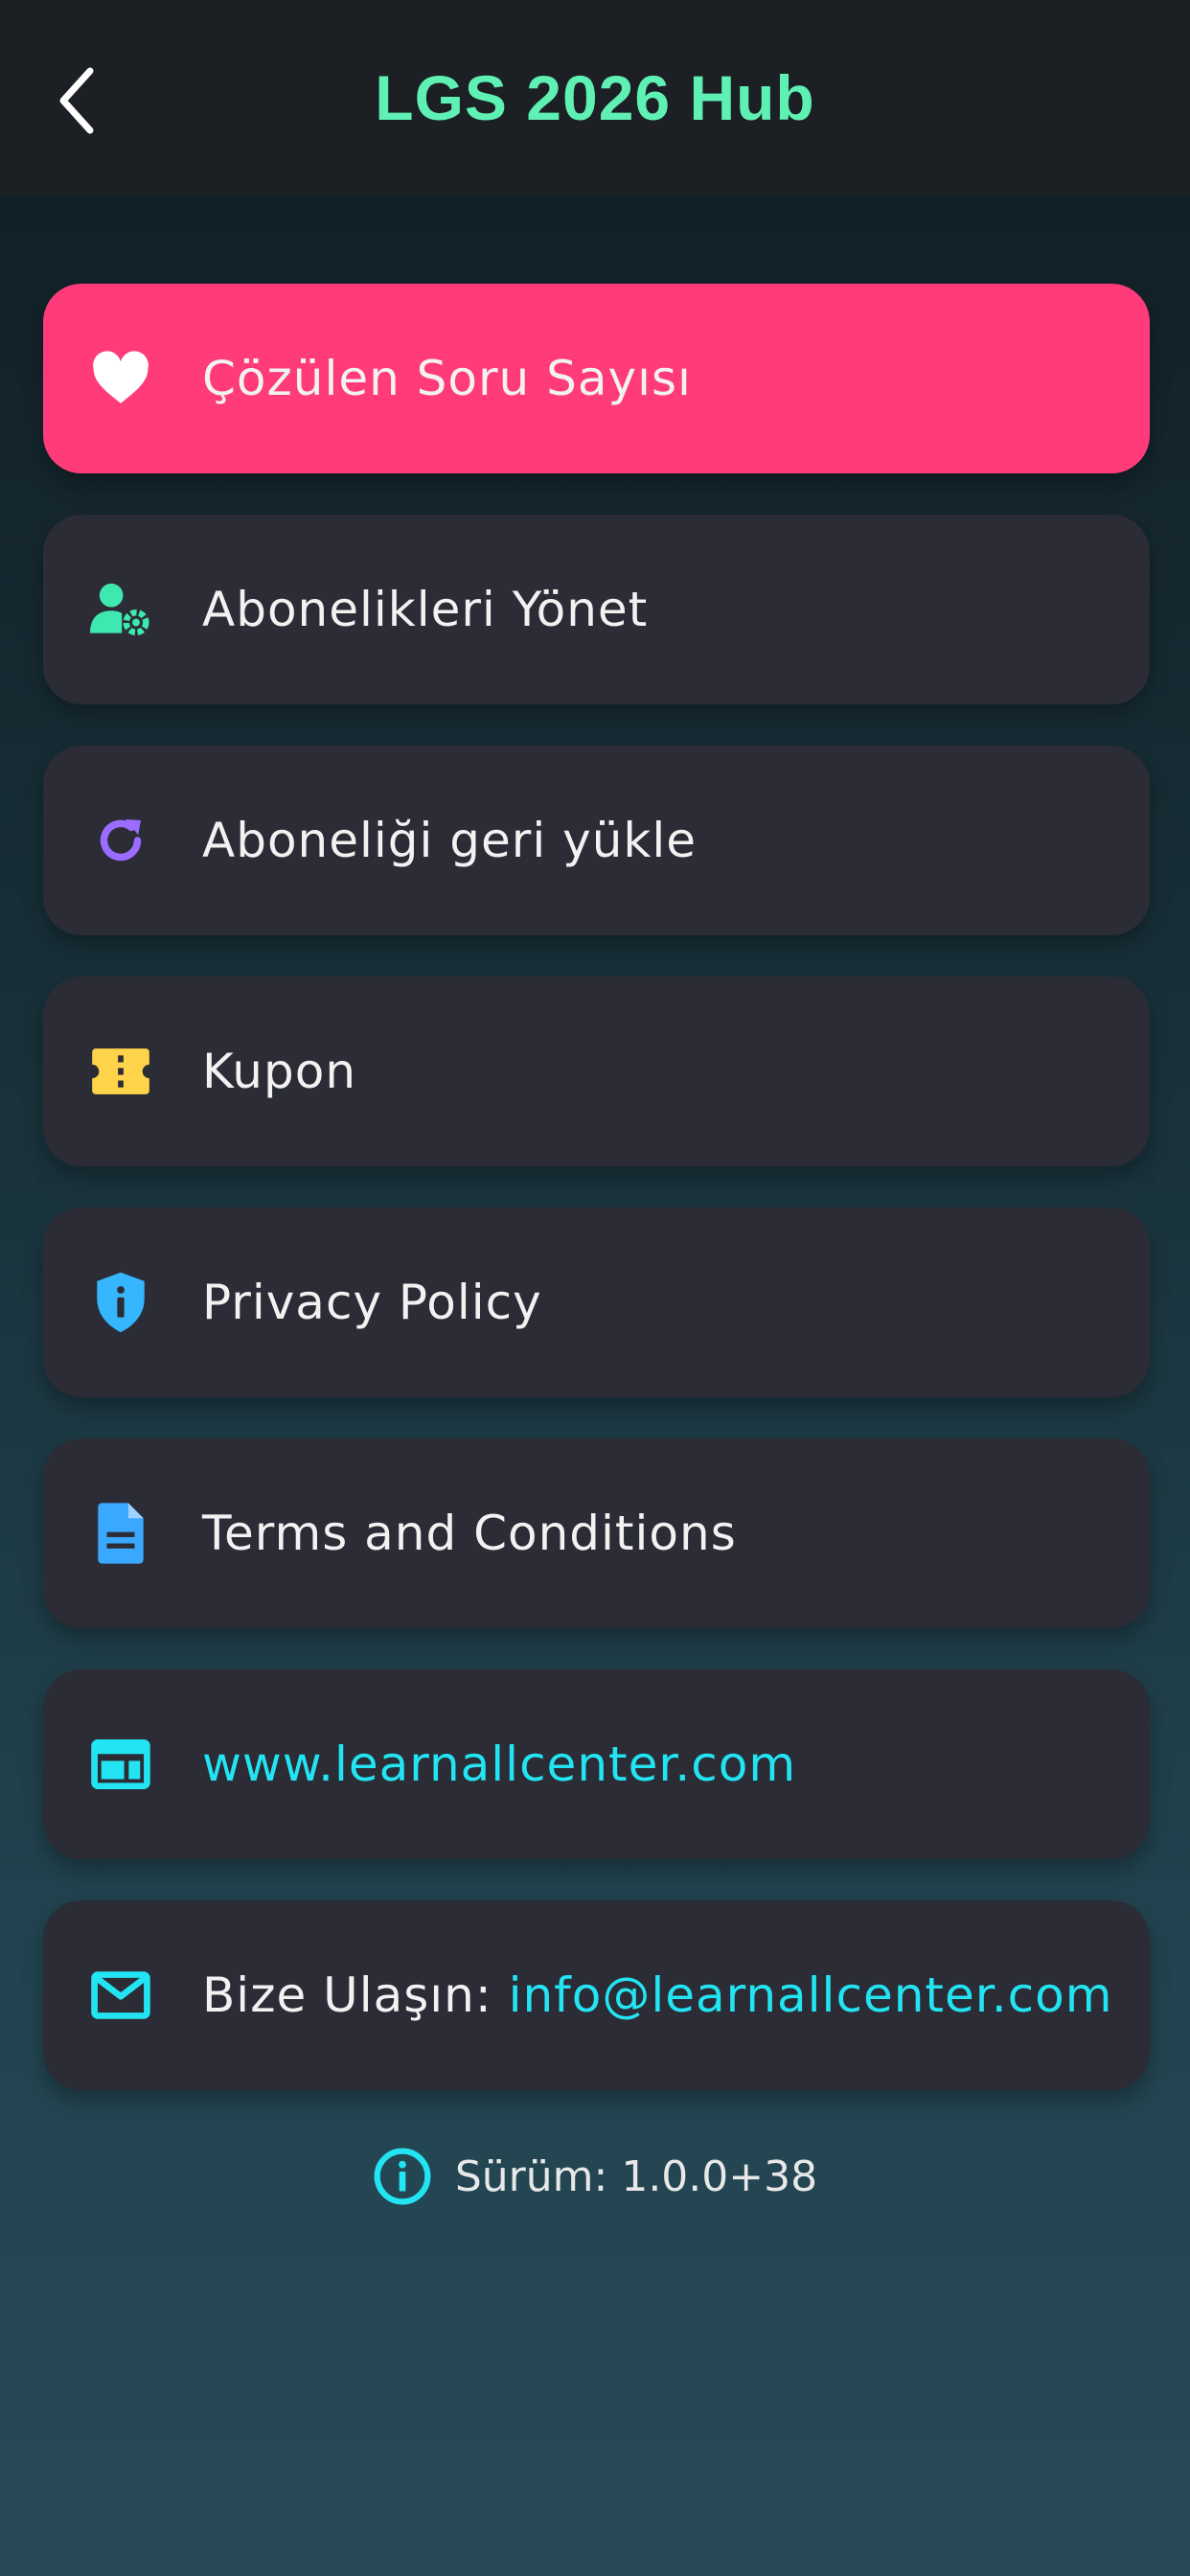 Image resolution: width=1190 pixels, height=2576 pixels. What do you see at coordinates (500, 1764) in the screenshot?
I see `website-link: www.learnallcenter.com` at bounding box center [500, 1764].